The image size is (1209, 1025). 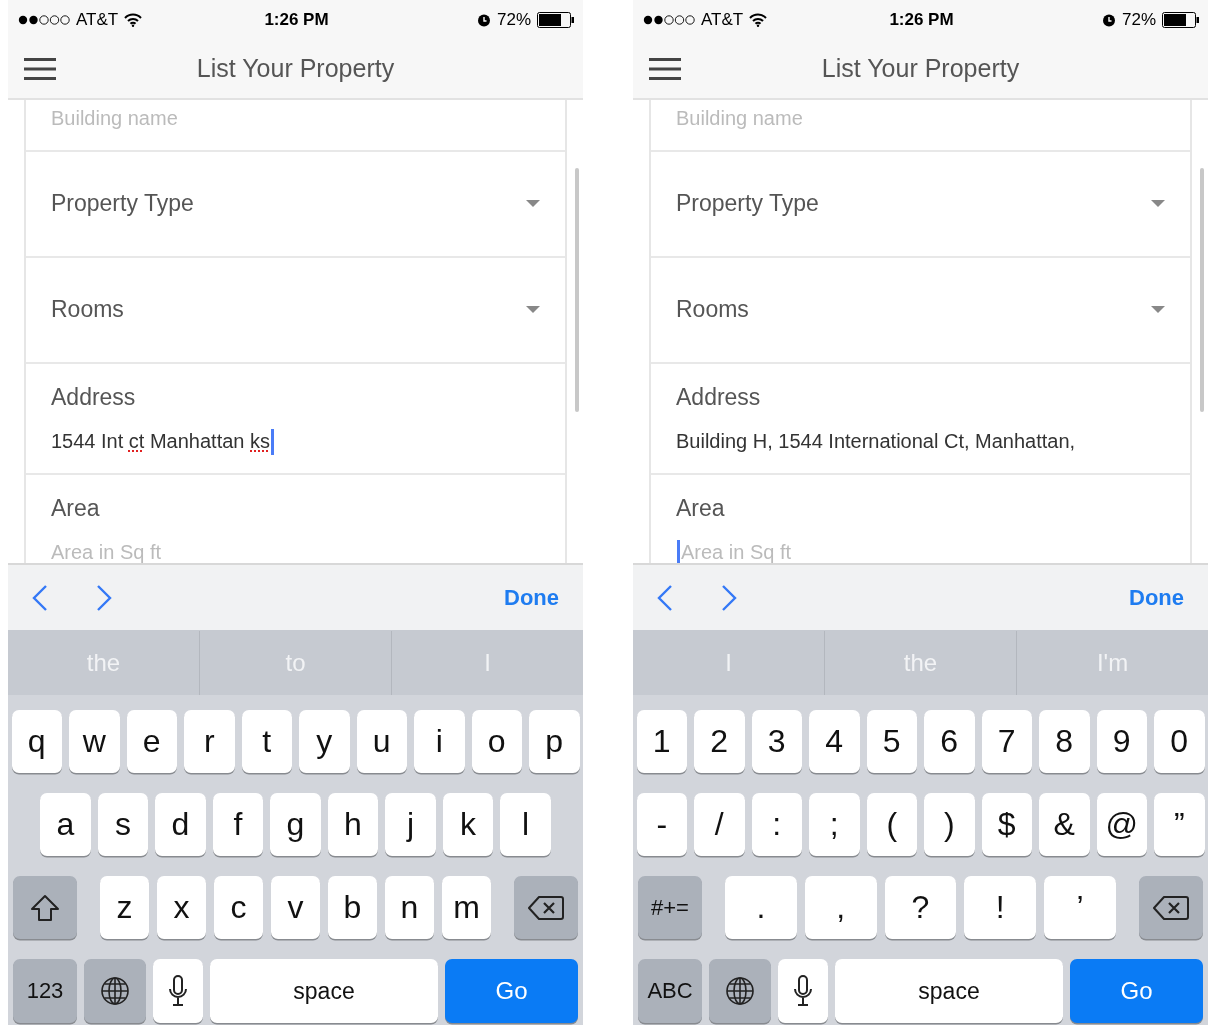 I want to click on keyboard-key: f, so click(x=238, y=824).